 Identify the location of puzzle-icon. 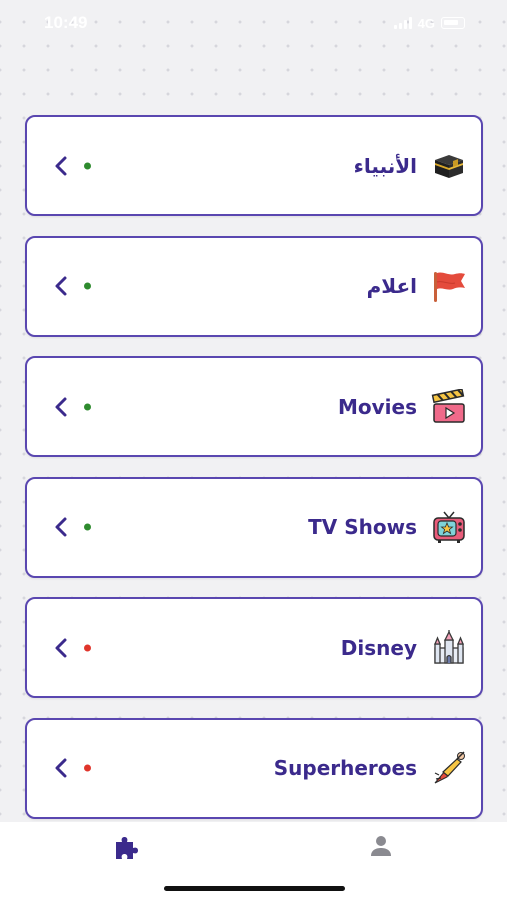
(127, 848).